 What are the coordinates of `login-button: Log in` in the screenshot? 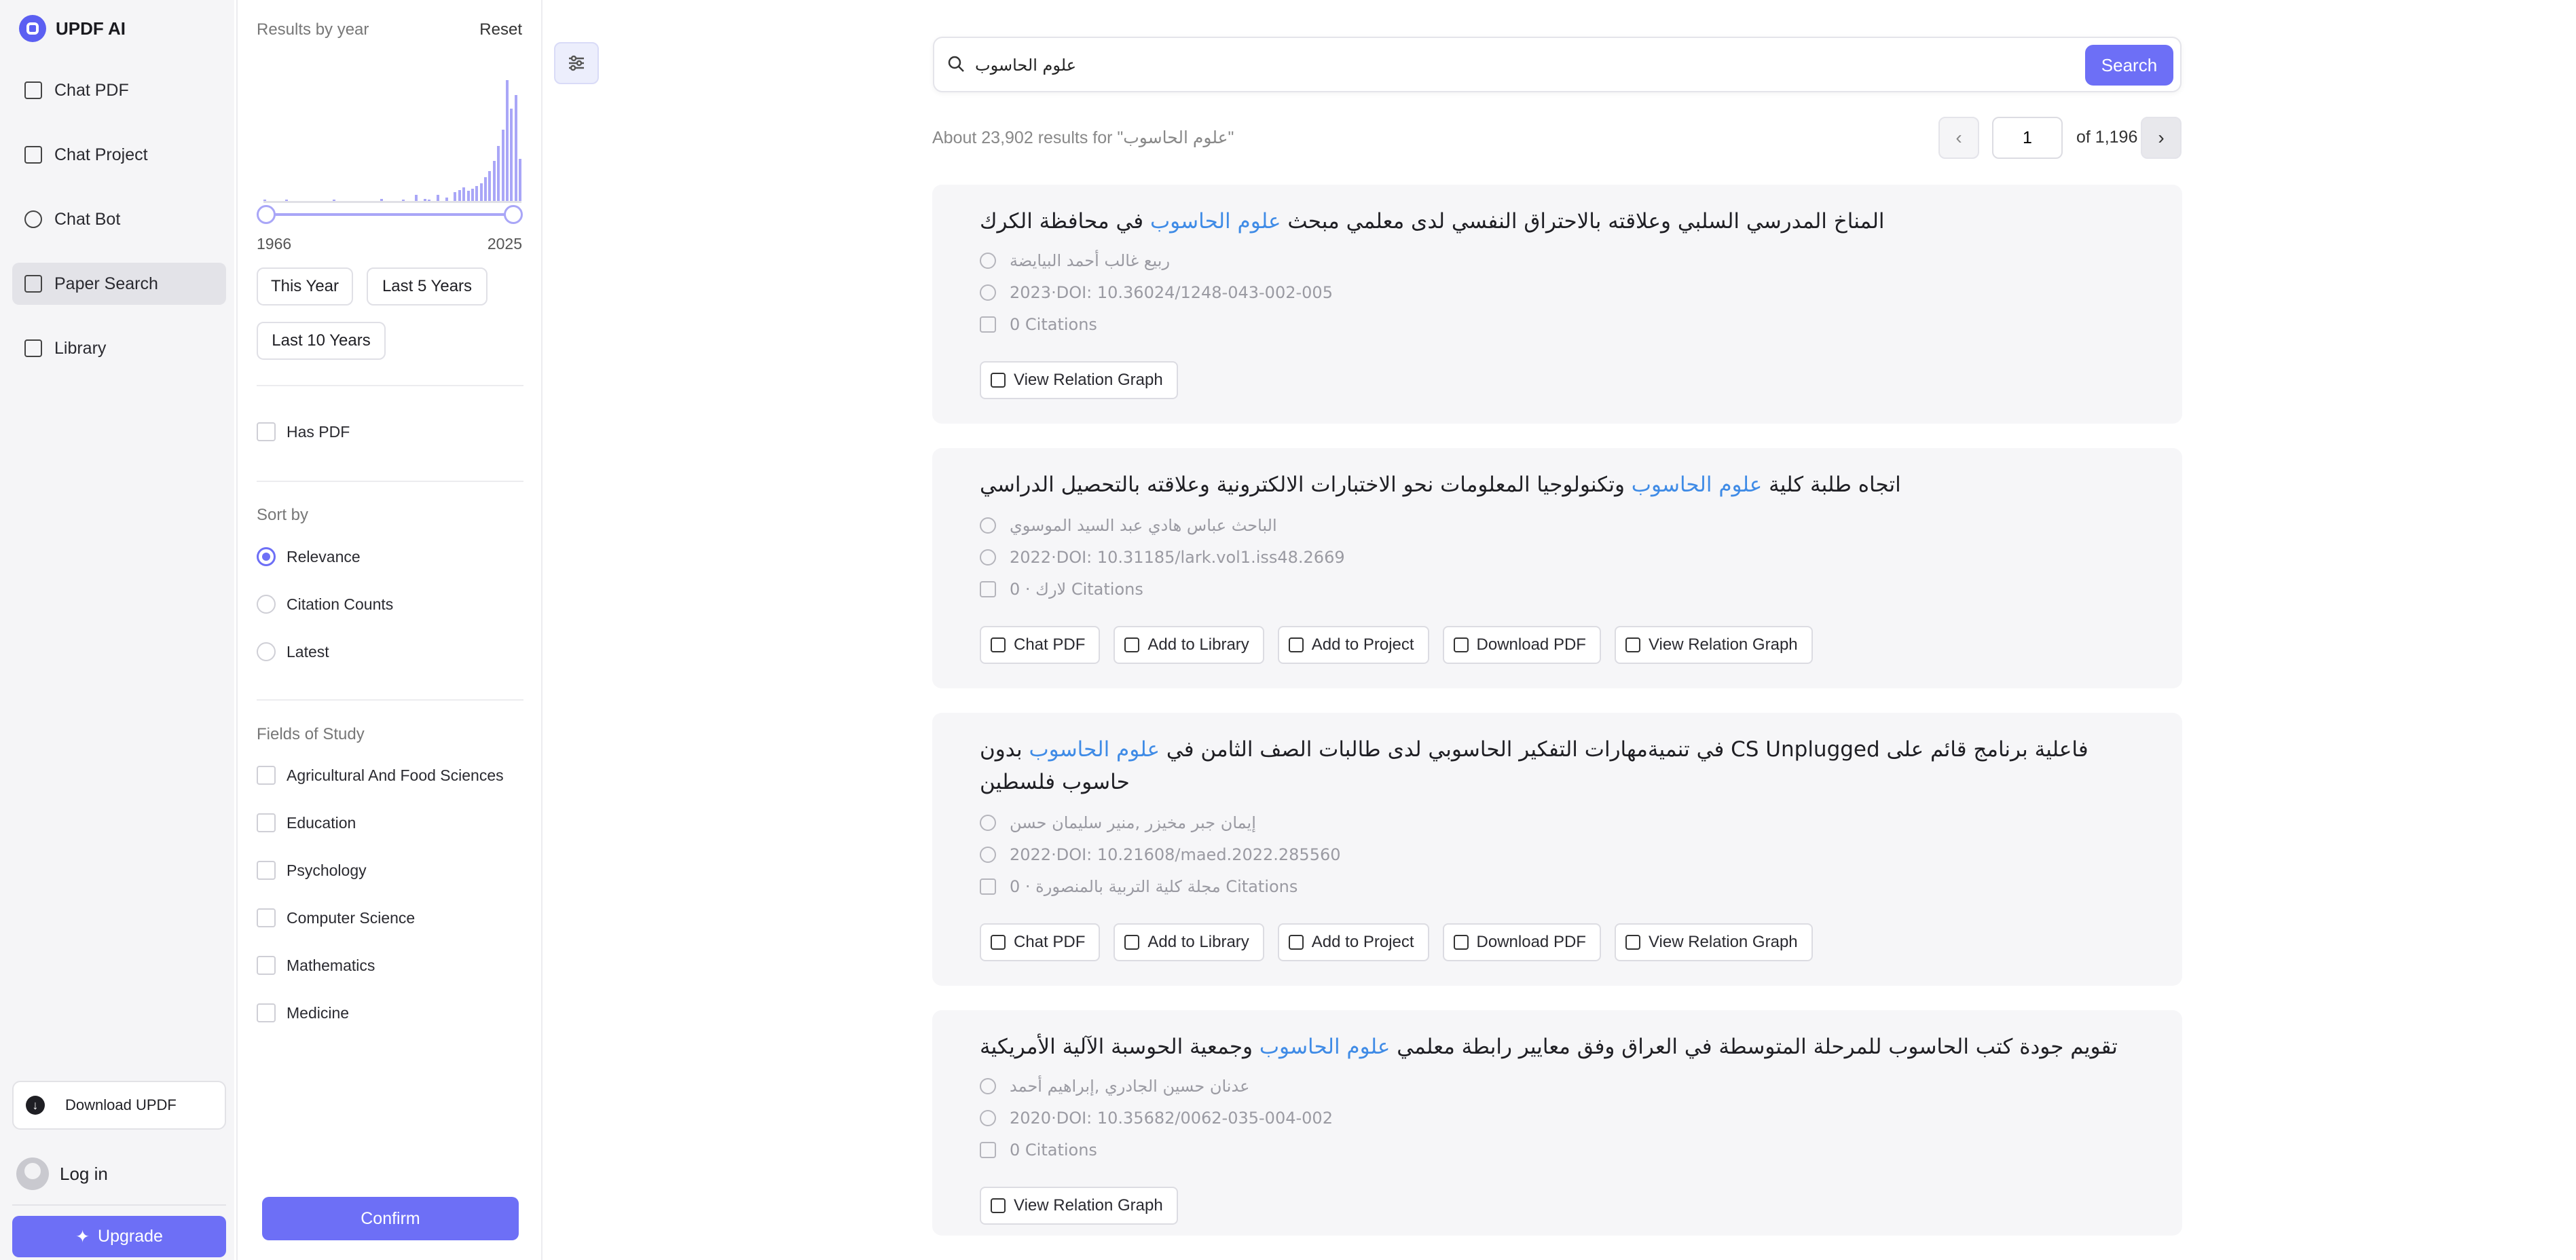 It's located at (62, 1174).